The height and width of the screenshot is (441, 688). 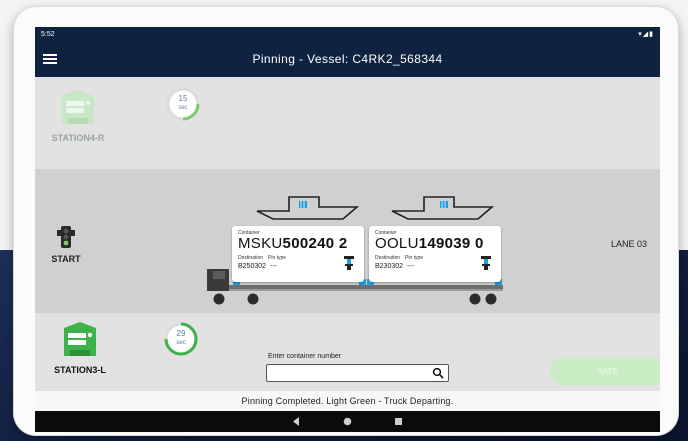 What do you see at coordinates (398, 421) in the screenshot?
I see `recents-icon` at bounding box center [398, 421].